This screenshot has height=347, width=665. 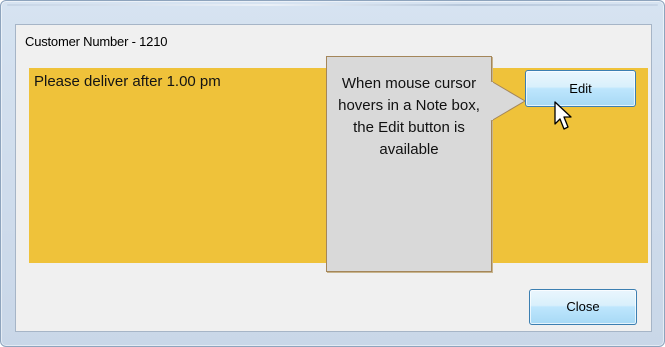 What do you see at coordinates (580, 88) in the screenshot?
I see `edit-button: Edit` at bounding box center [580, 88].